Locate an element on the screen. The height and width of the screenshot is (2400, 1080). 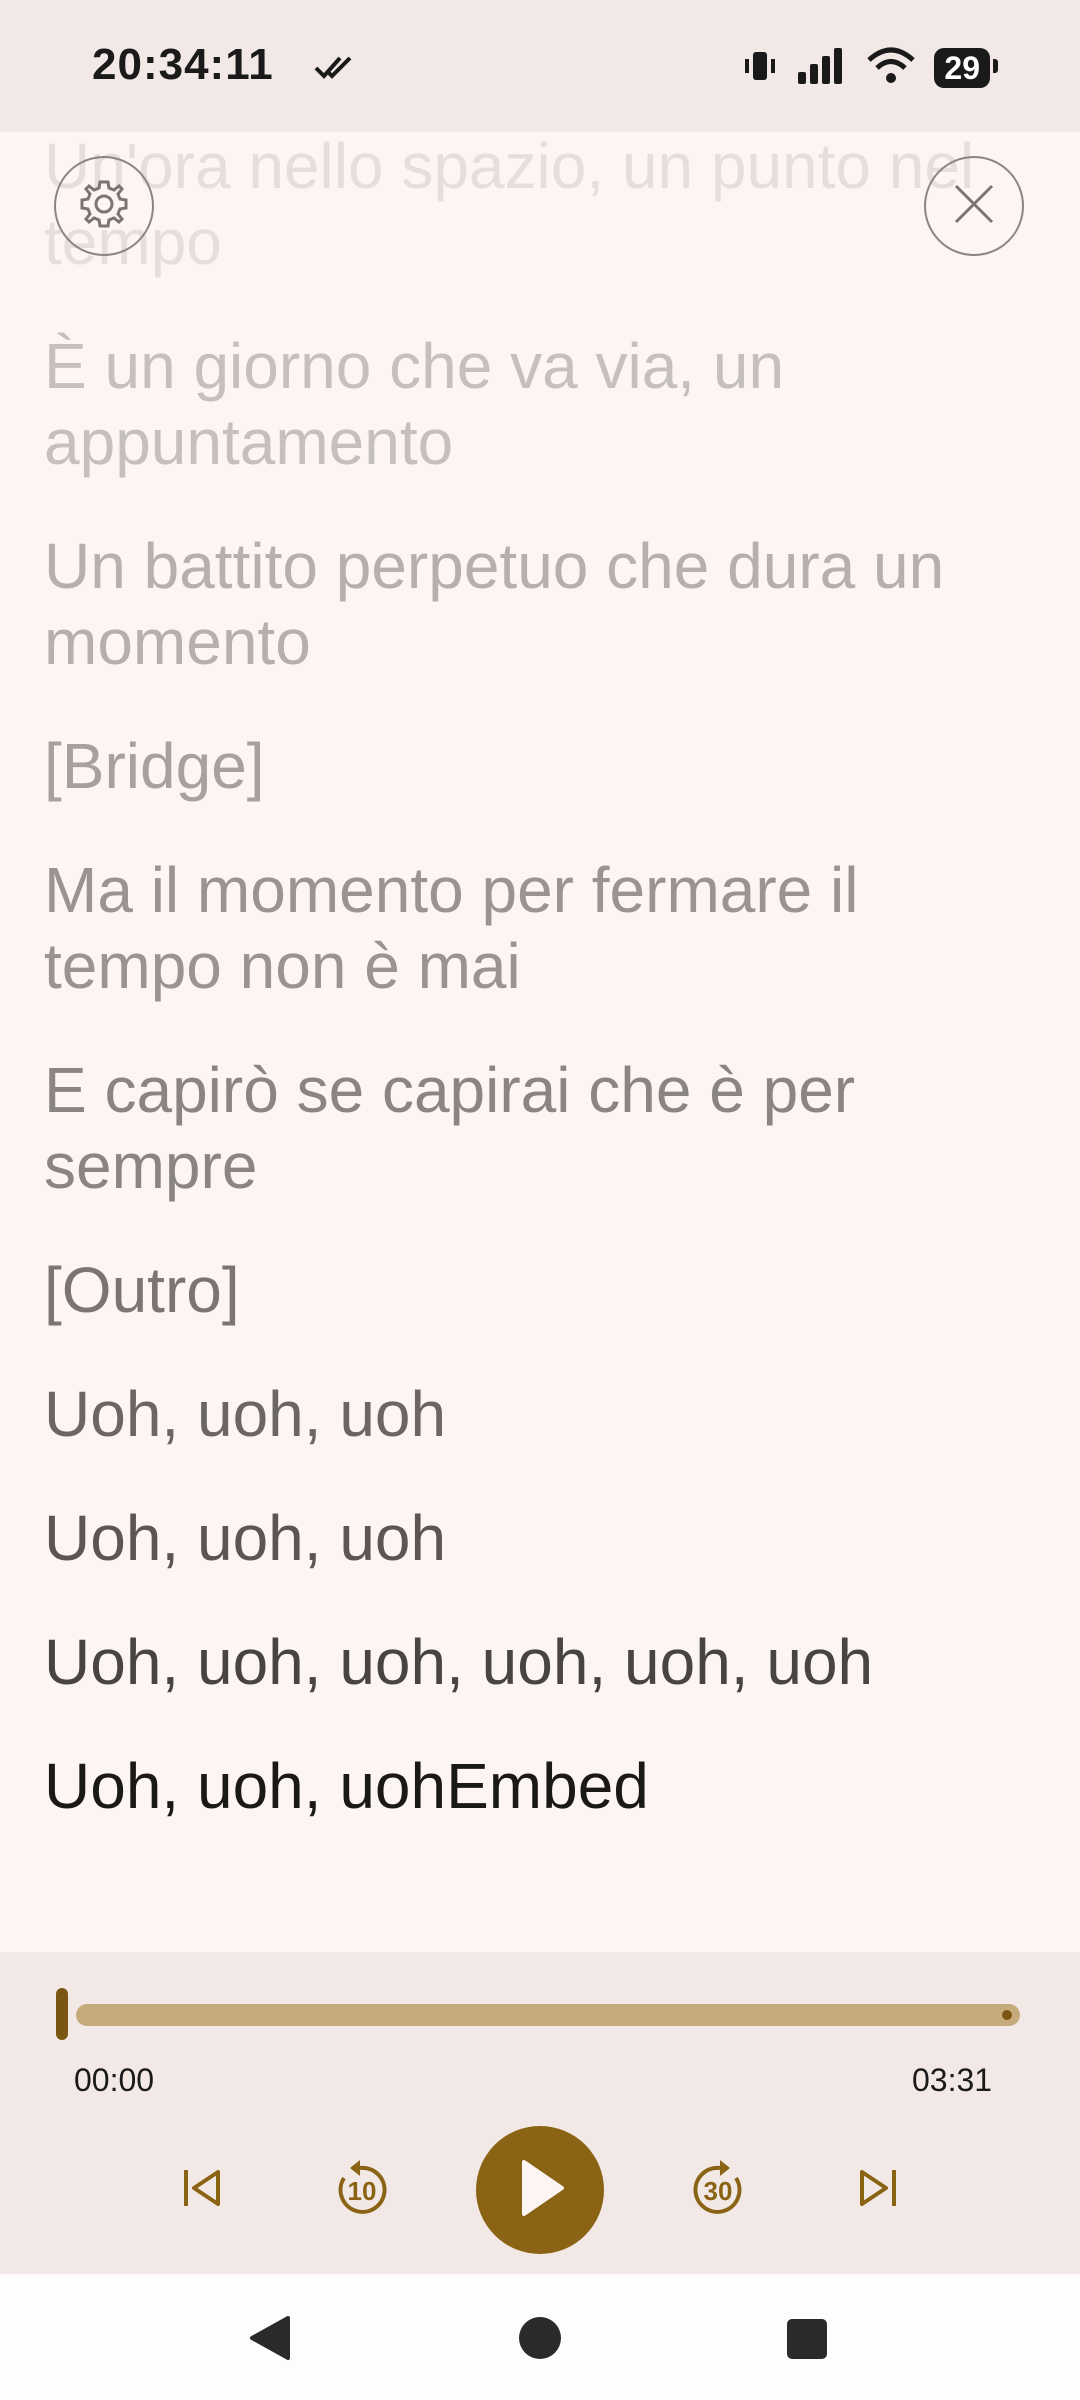
double-check-icon is located at coordinates (336, 68).